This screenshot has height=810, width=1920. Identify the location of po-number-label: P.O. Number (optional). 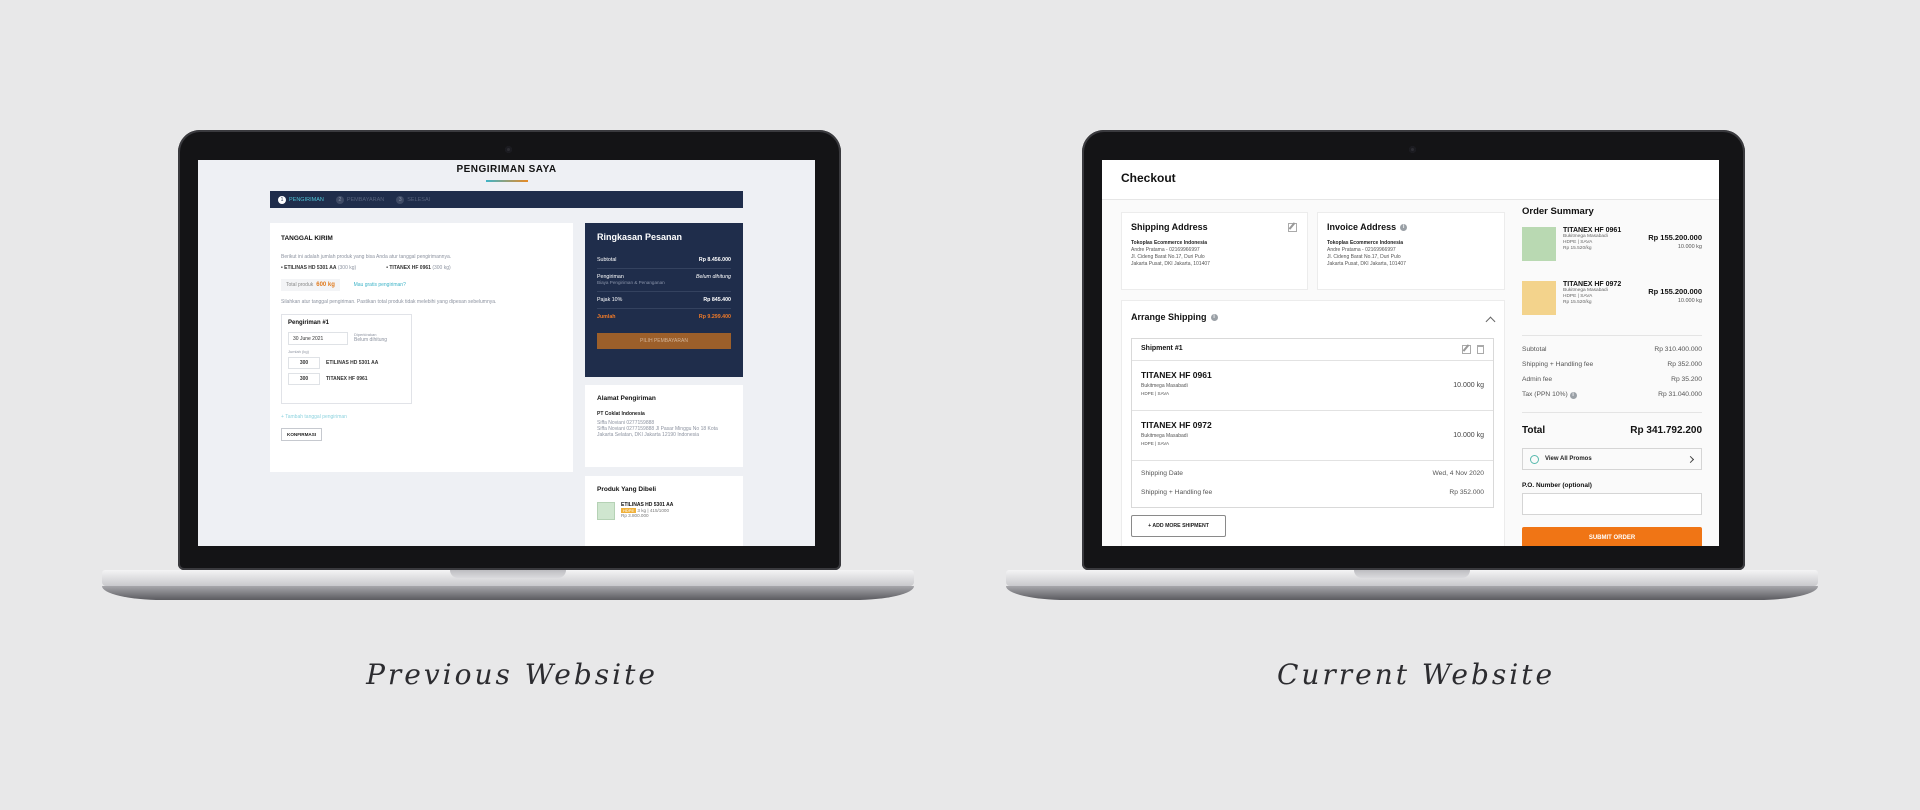
(1557, 485).